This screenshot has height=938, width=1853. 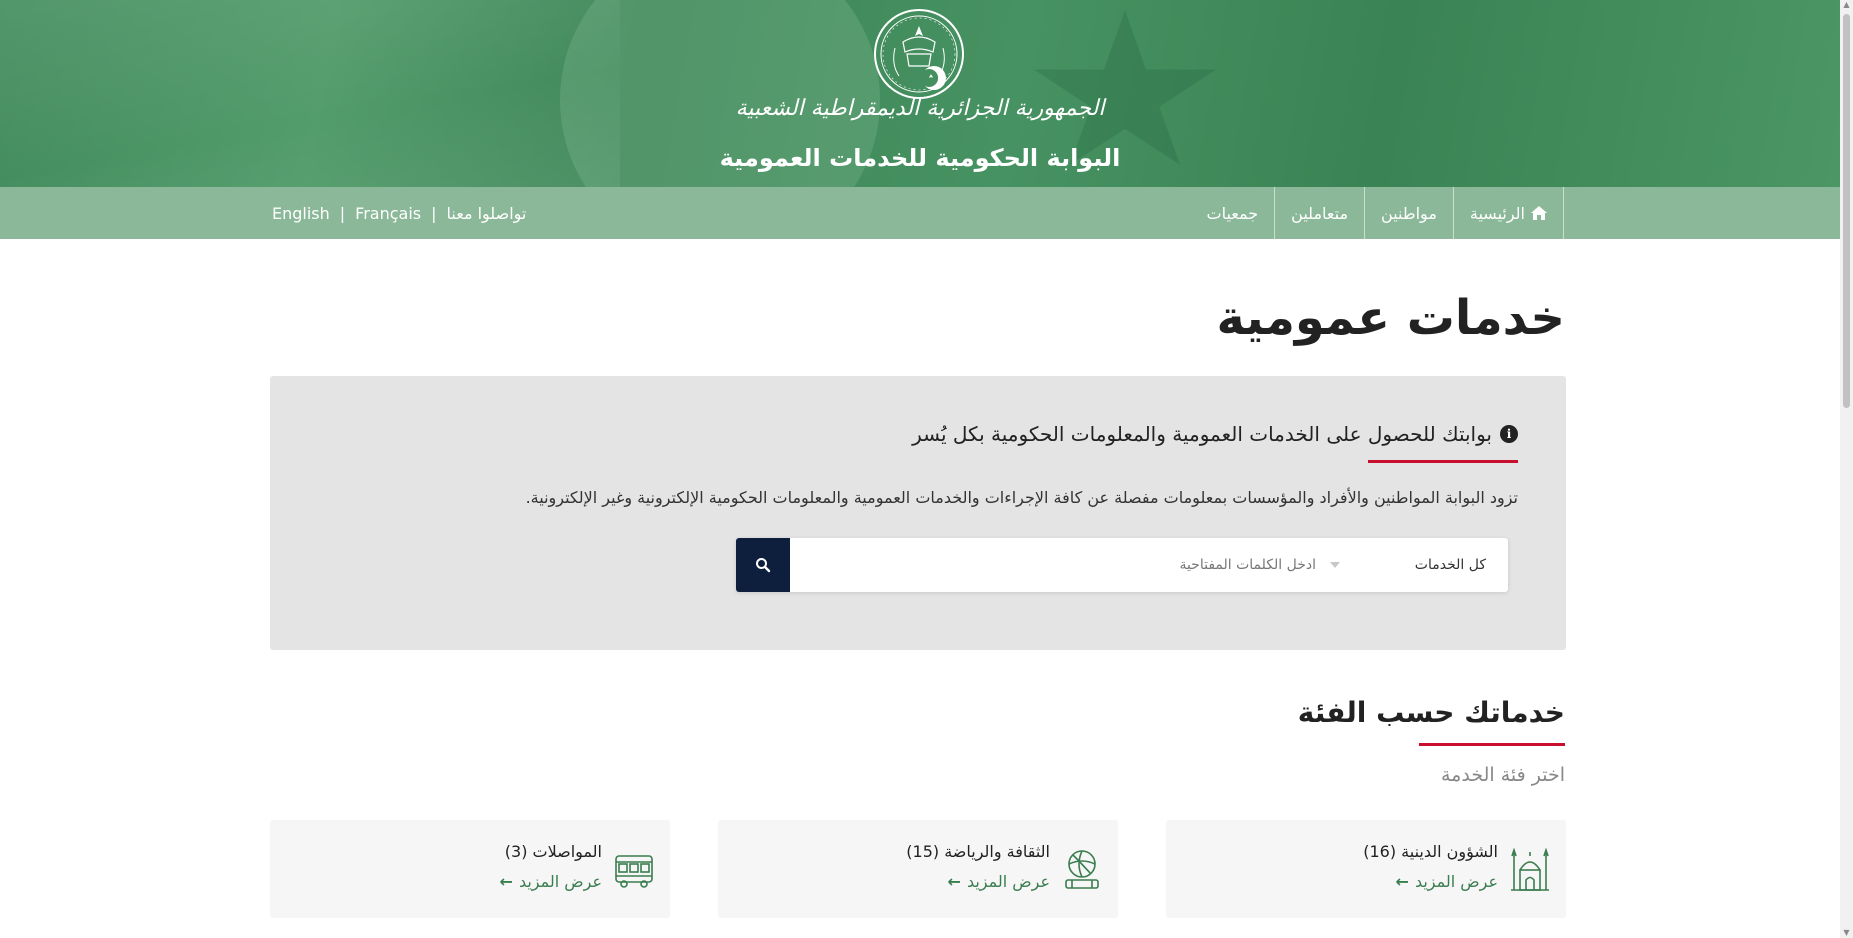 What do you see at coordinates (487, 213) in the screenshot?
I see `contact-us-link: تواصلوا معنا` at bounding box center [487, 213].